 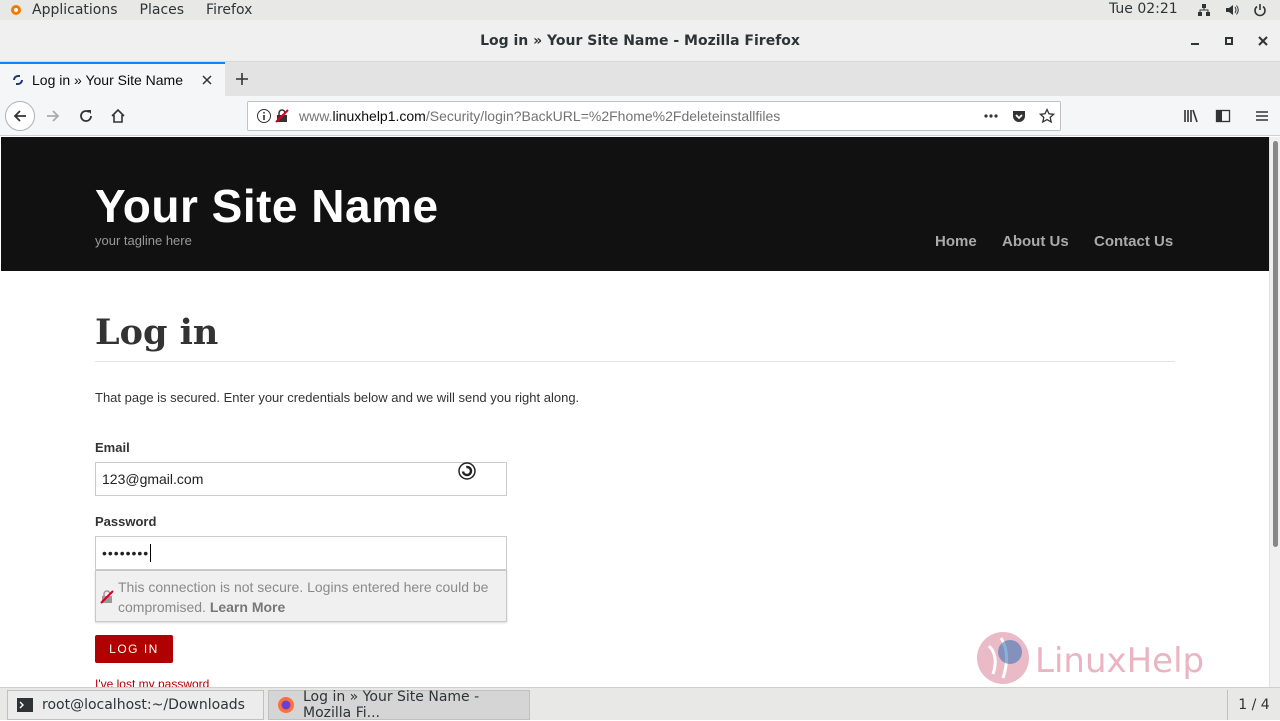 What do you see at coordinates (151, 553) in the screenshot?
I see `text-caret` at bounding box center [151, 553].